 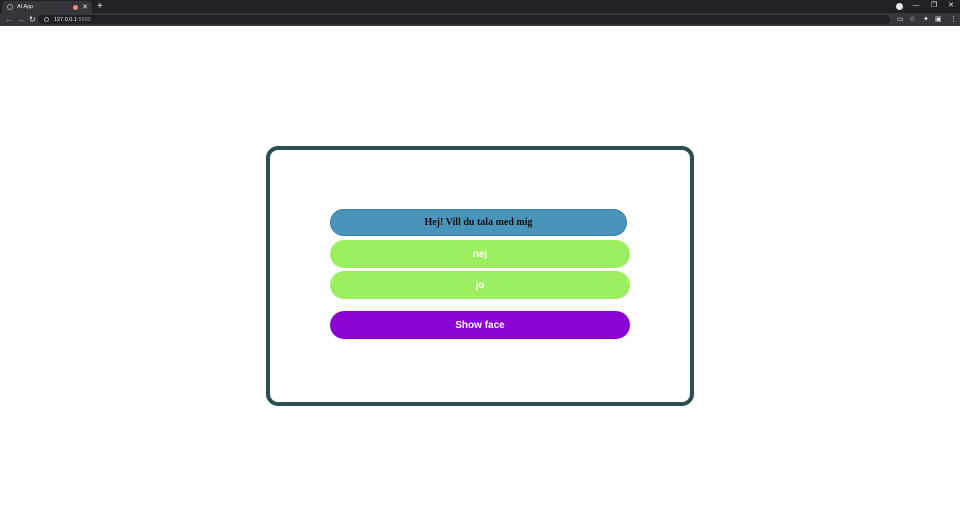 I want to click on answer-nej-button: nej, so click(x=480, y=254).